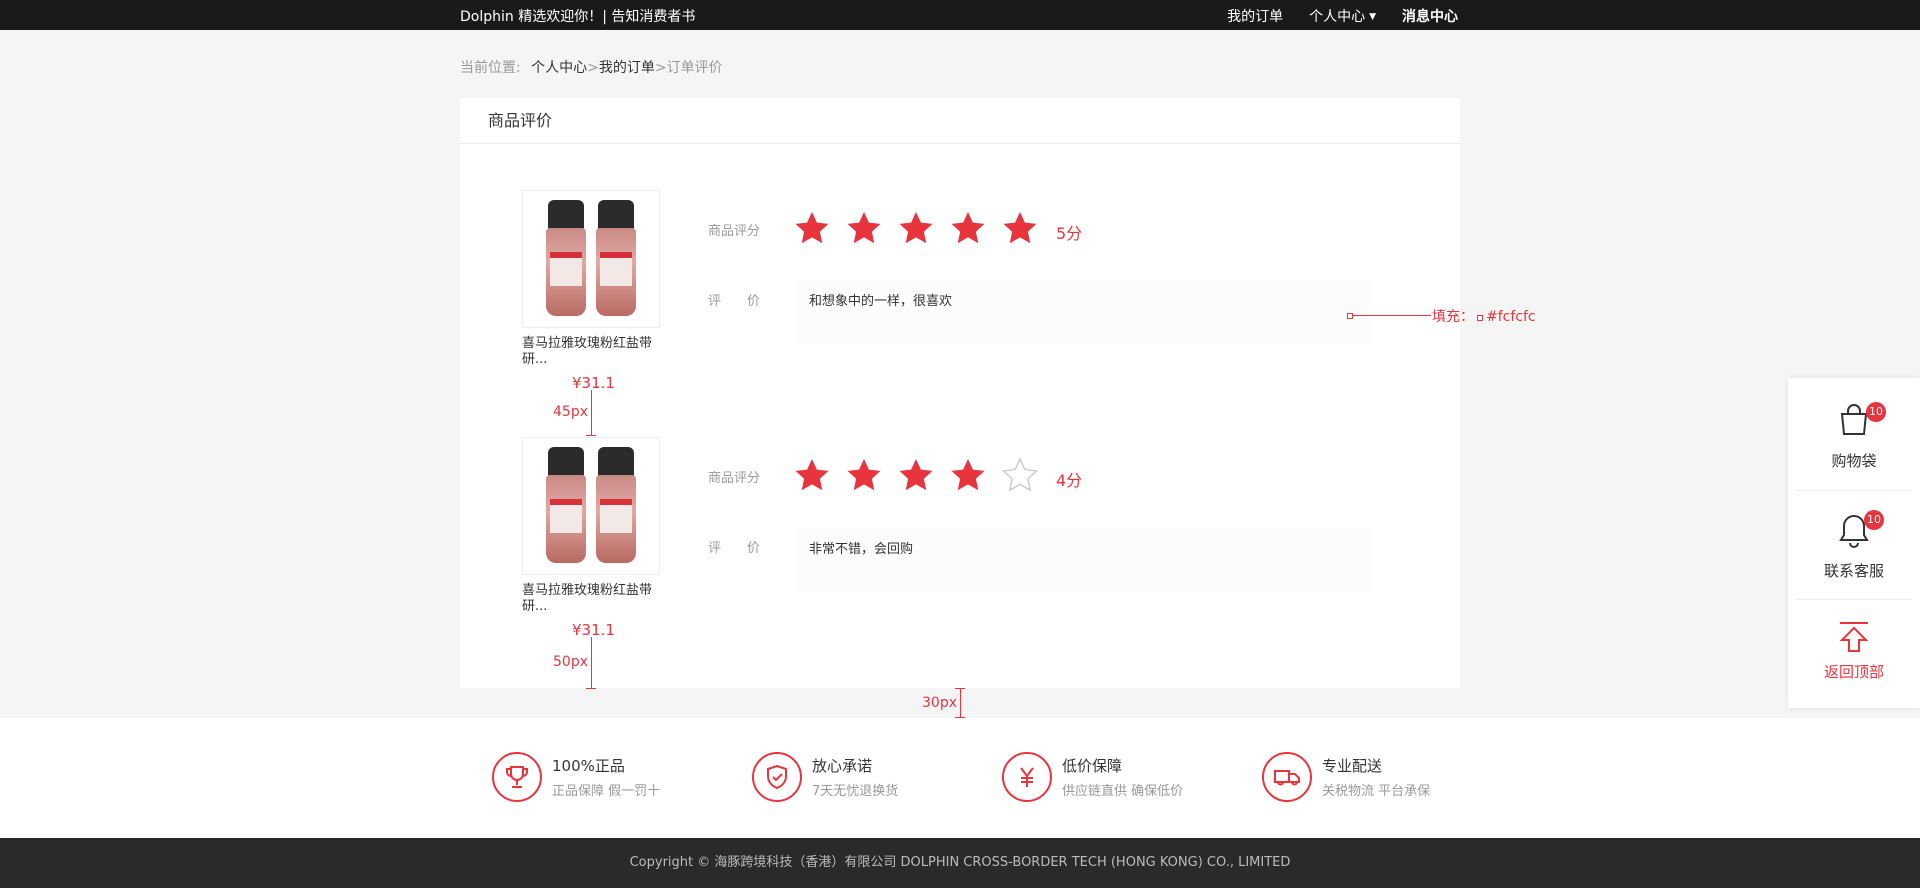  I want to click on color-swatch, so click(1480, 318).